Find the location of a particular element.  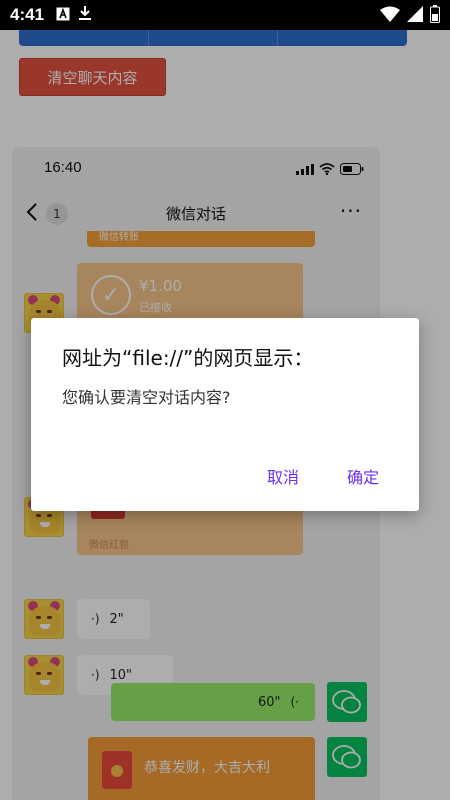

status-bar: 4:41 is located at coordinates (225, 15).